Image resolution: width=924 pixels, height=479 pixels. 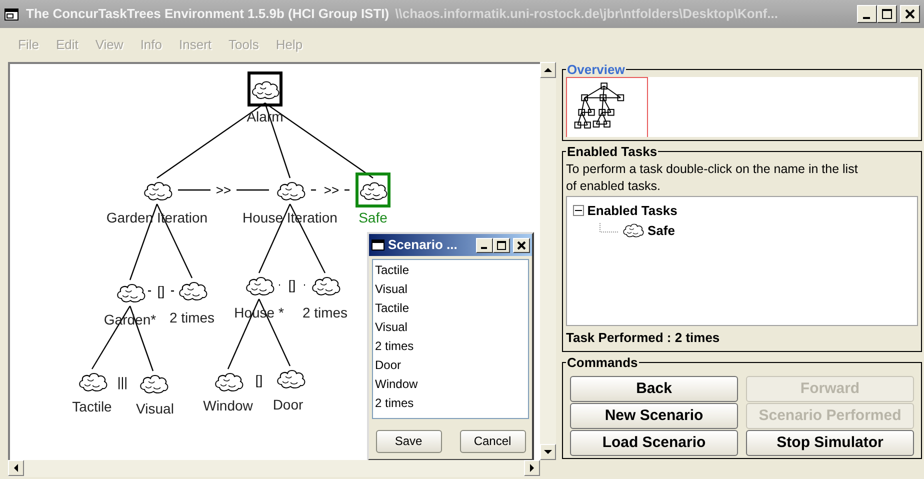 What do you see at coordinates (493, 441) in the screenshot?
I see `dialog-button: Cancel` at bounding box center [493, 441].